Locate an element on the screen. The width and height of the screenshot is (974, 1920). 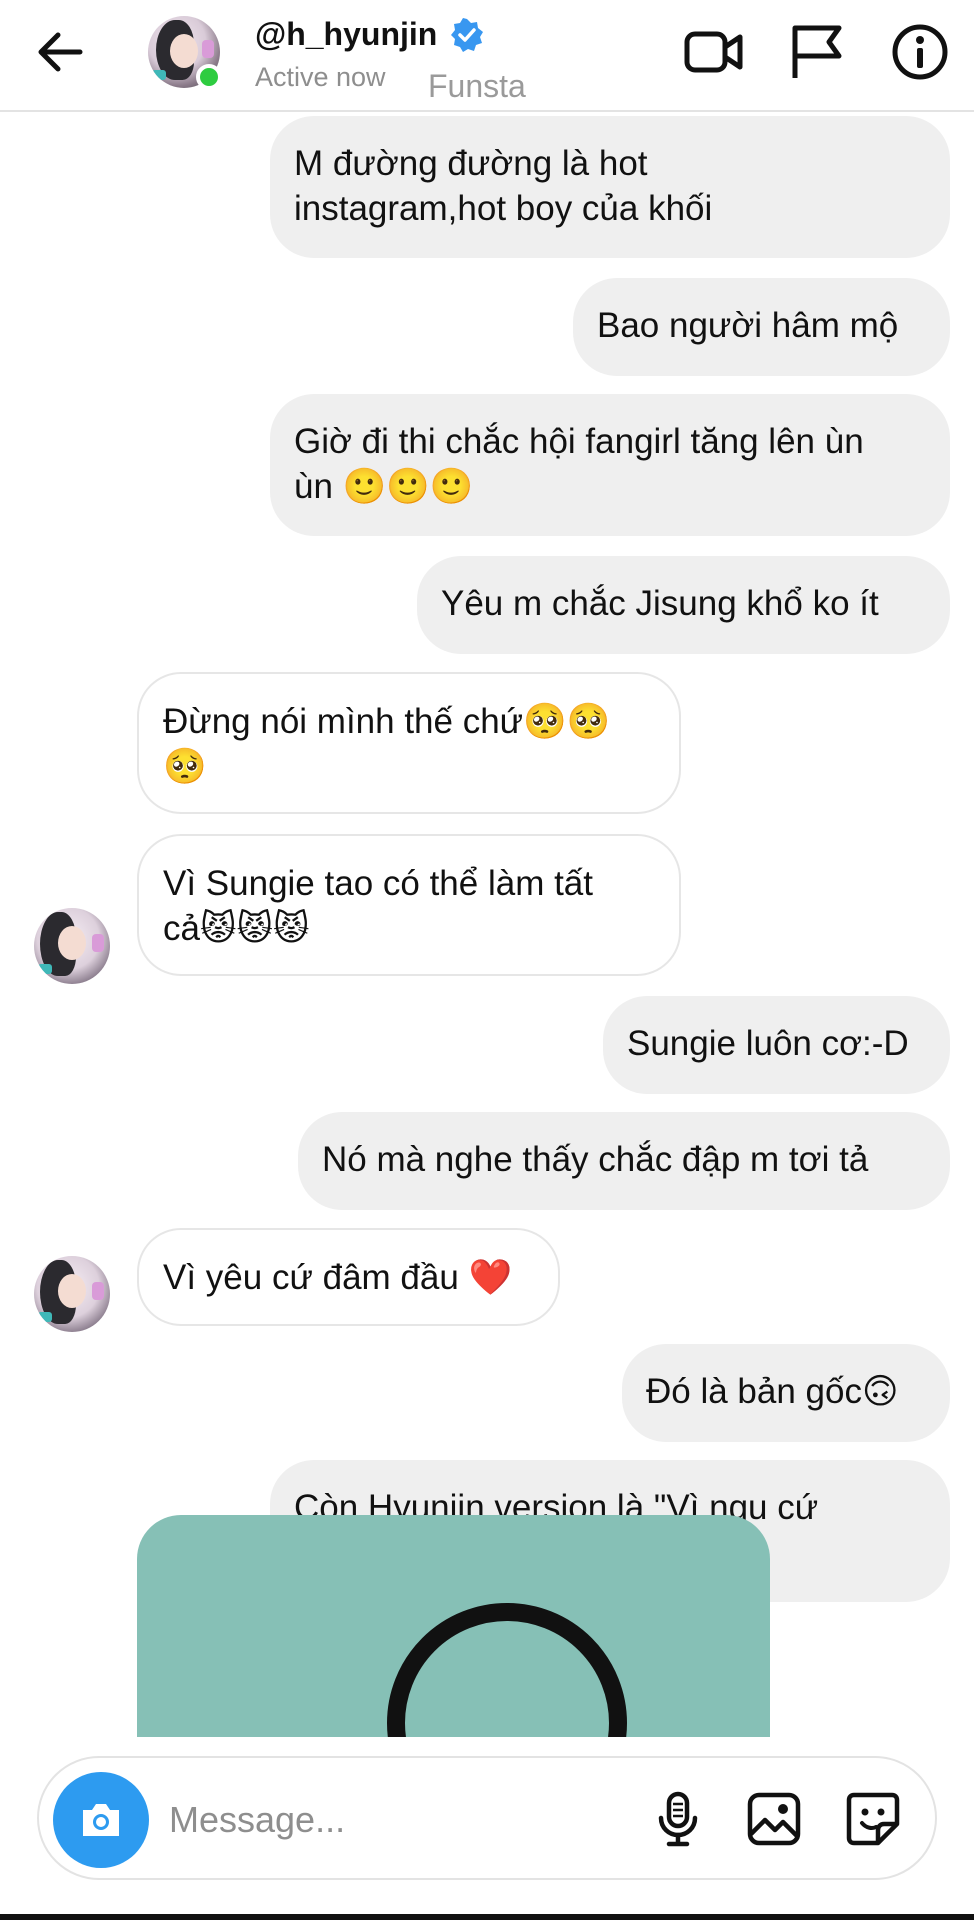
message-bubble-received: Vì yêu cứ đâm đầu ❤️ is located at coordinates (348, 1277).